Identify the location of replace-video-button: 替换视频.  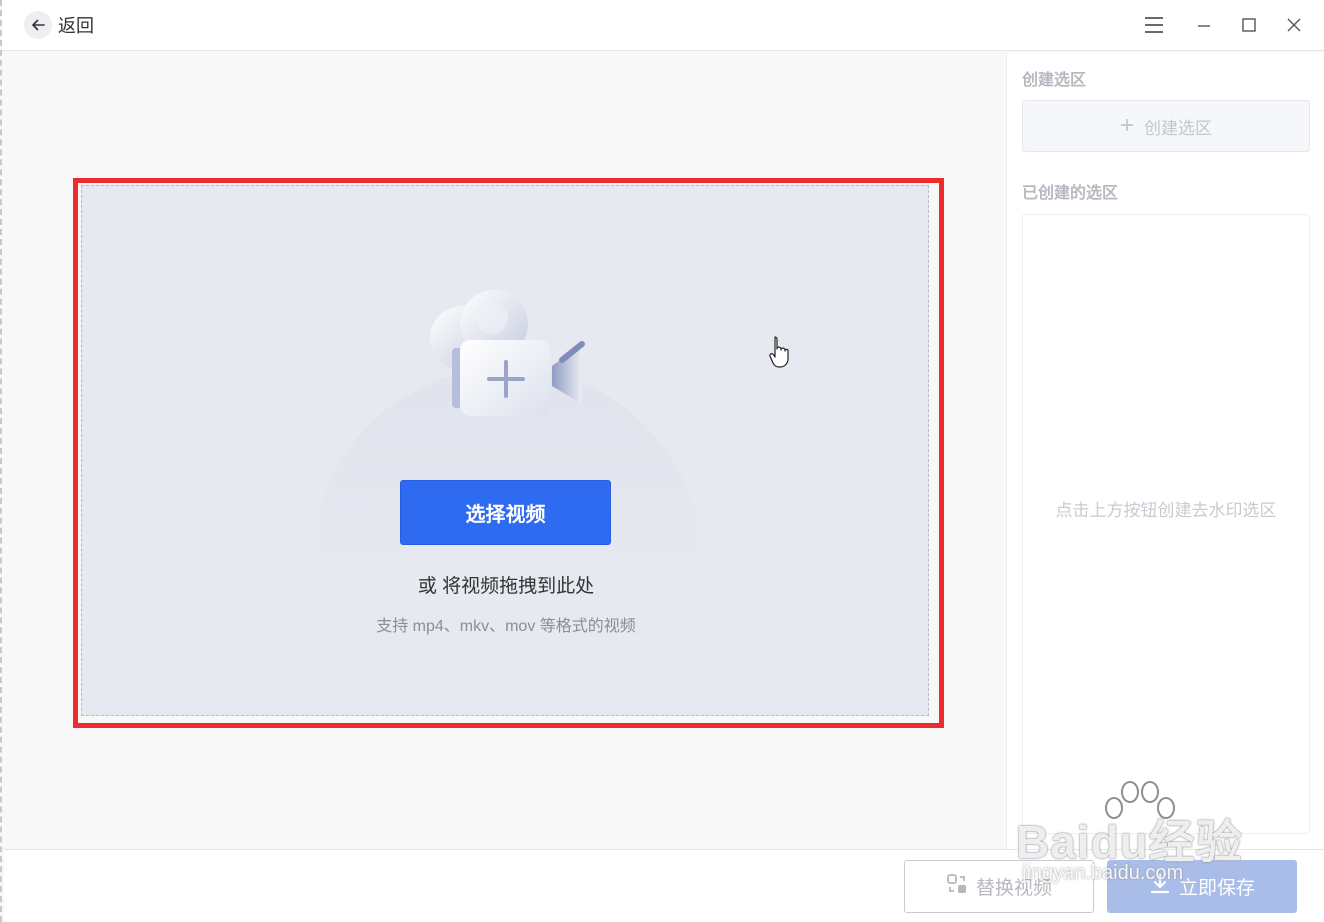
(999, 886).